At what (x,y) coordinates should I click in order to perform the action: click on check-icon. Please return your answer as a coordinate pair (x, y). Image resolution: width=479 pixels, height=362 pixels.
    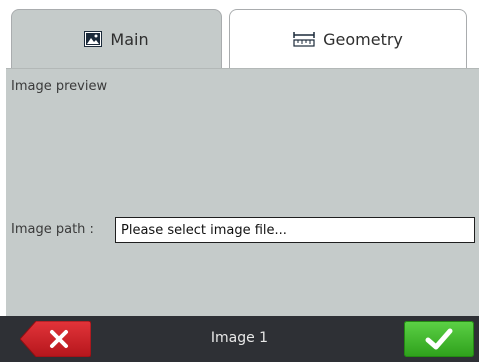
    Looking at the image, I should click on (439, 339).